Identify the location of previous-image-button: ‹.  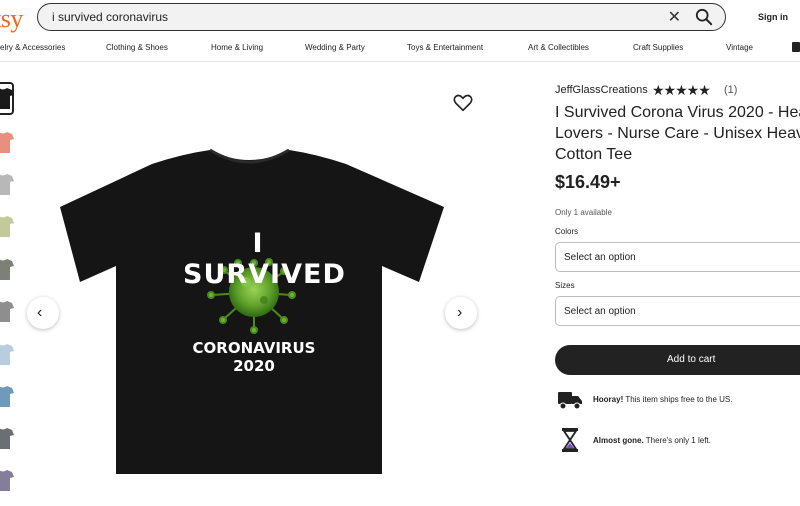
(43, 313).